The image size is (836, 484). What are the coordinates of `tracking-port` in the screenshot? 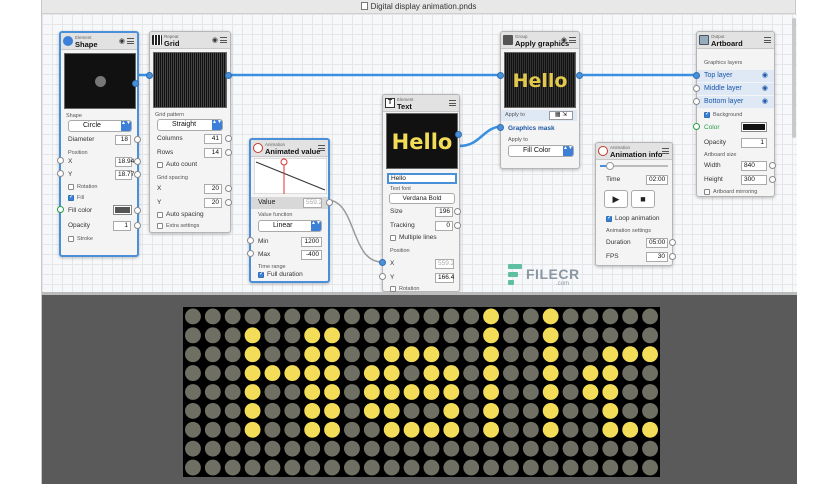 It's located at (457, 225).